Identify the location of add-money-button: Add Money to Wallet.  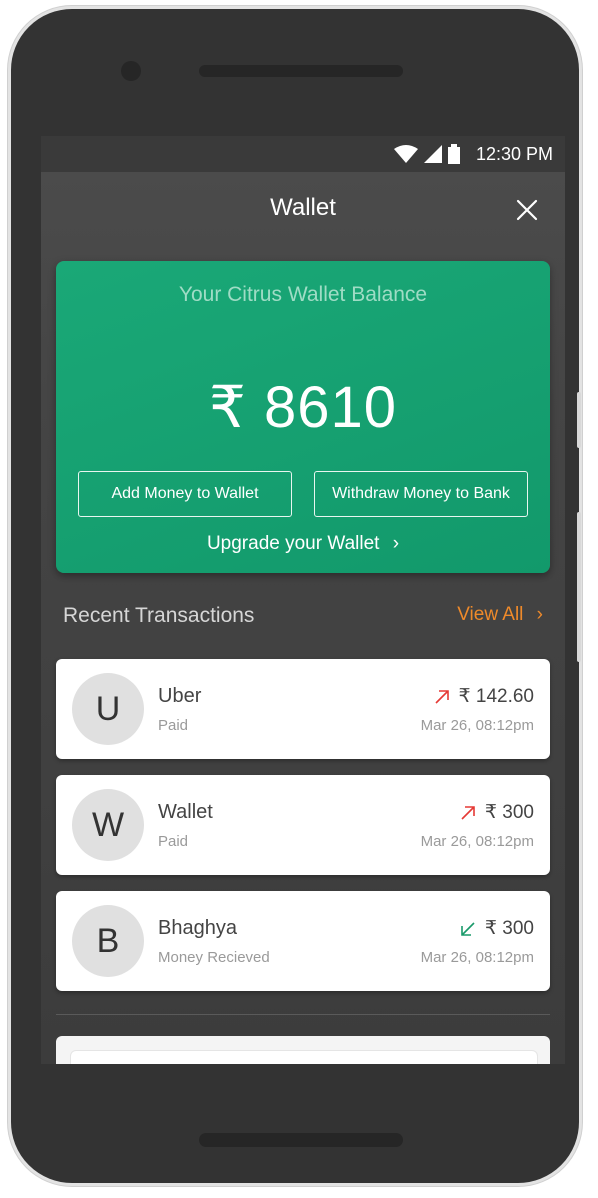
(185, 494).